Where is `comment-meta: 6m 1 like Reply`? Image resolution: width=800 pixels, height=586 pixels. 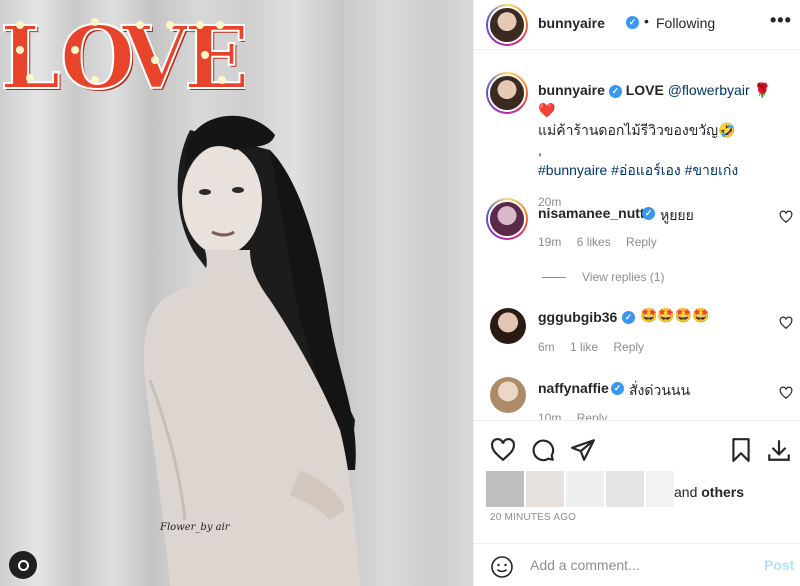 comment-meta: 6m 1 like Reply is located at coordinates (597, 347).